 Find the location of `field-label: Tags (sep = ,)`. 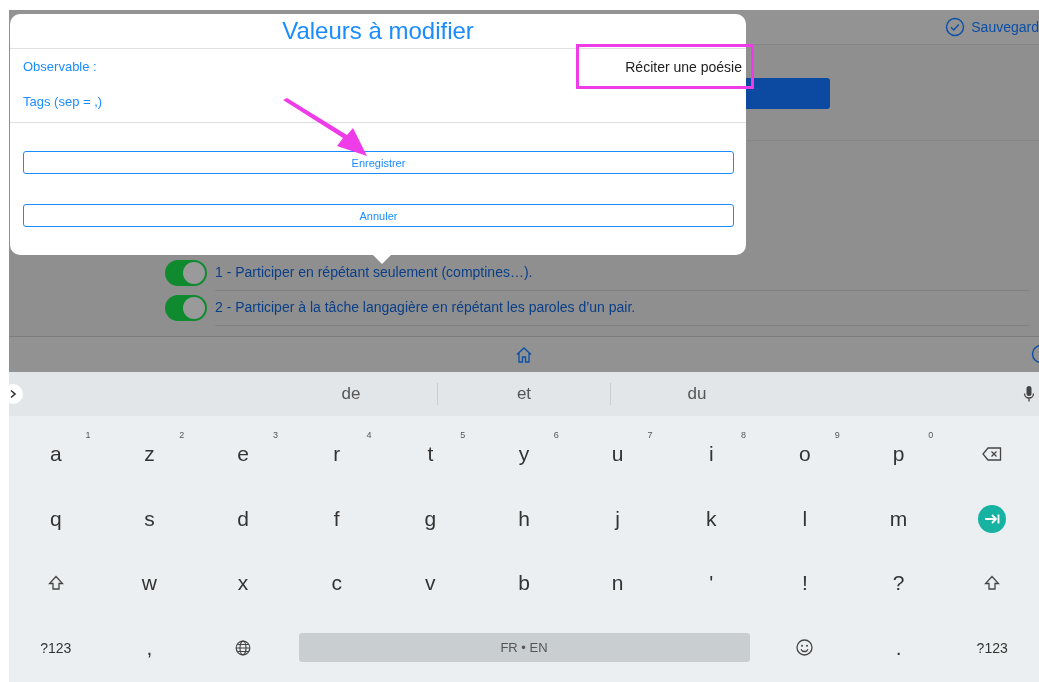

field-label: Tags (sep = ,) is located at coordinates (63, 101).